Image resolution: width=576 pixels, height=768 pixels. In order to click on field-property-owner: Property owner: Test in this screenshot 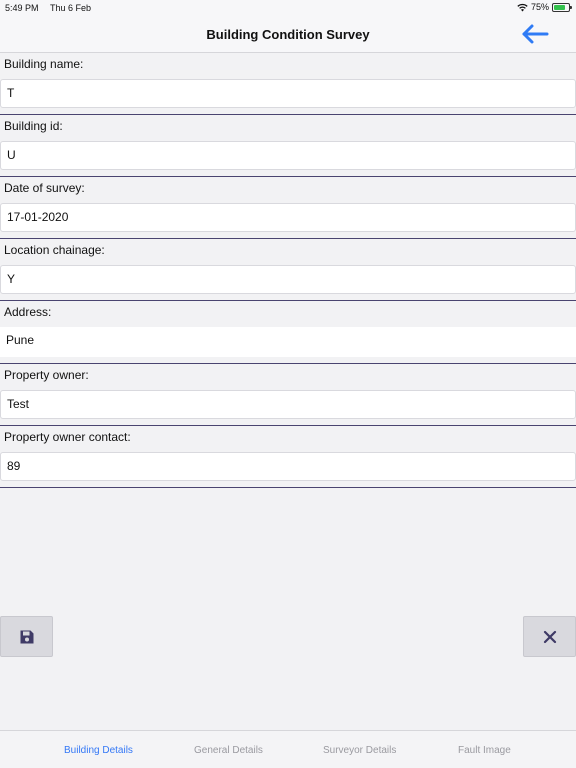, I will do `click(288, 395)`.